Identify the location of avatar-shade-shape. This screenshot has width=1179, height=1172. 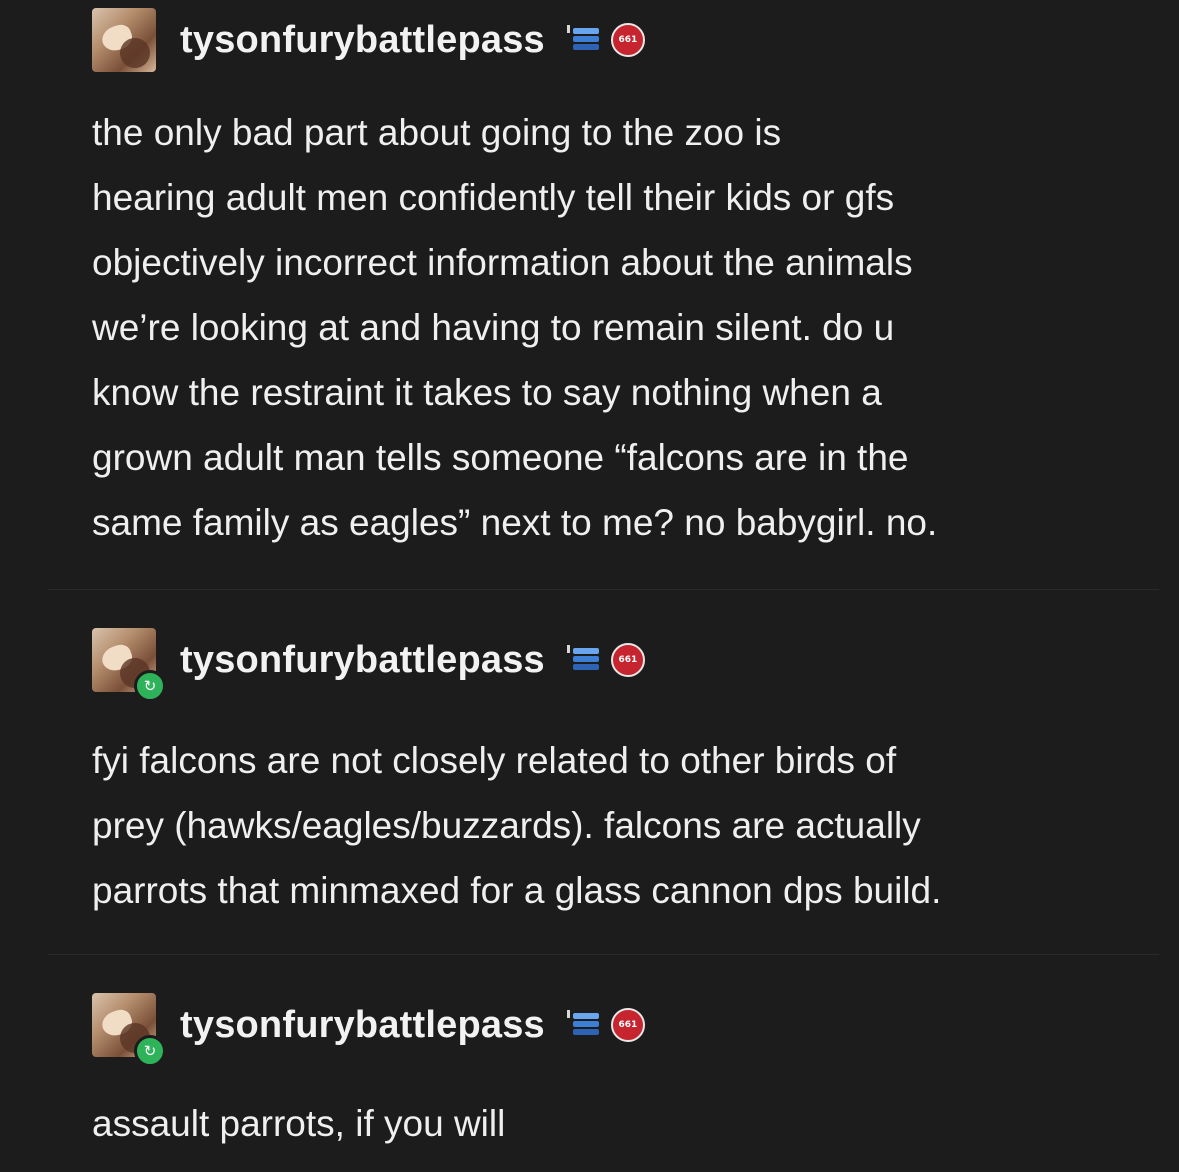
(135, 53).